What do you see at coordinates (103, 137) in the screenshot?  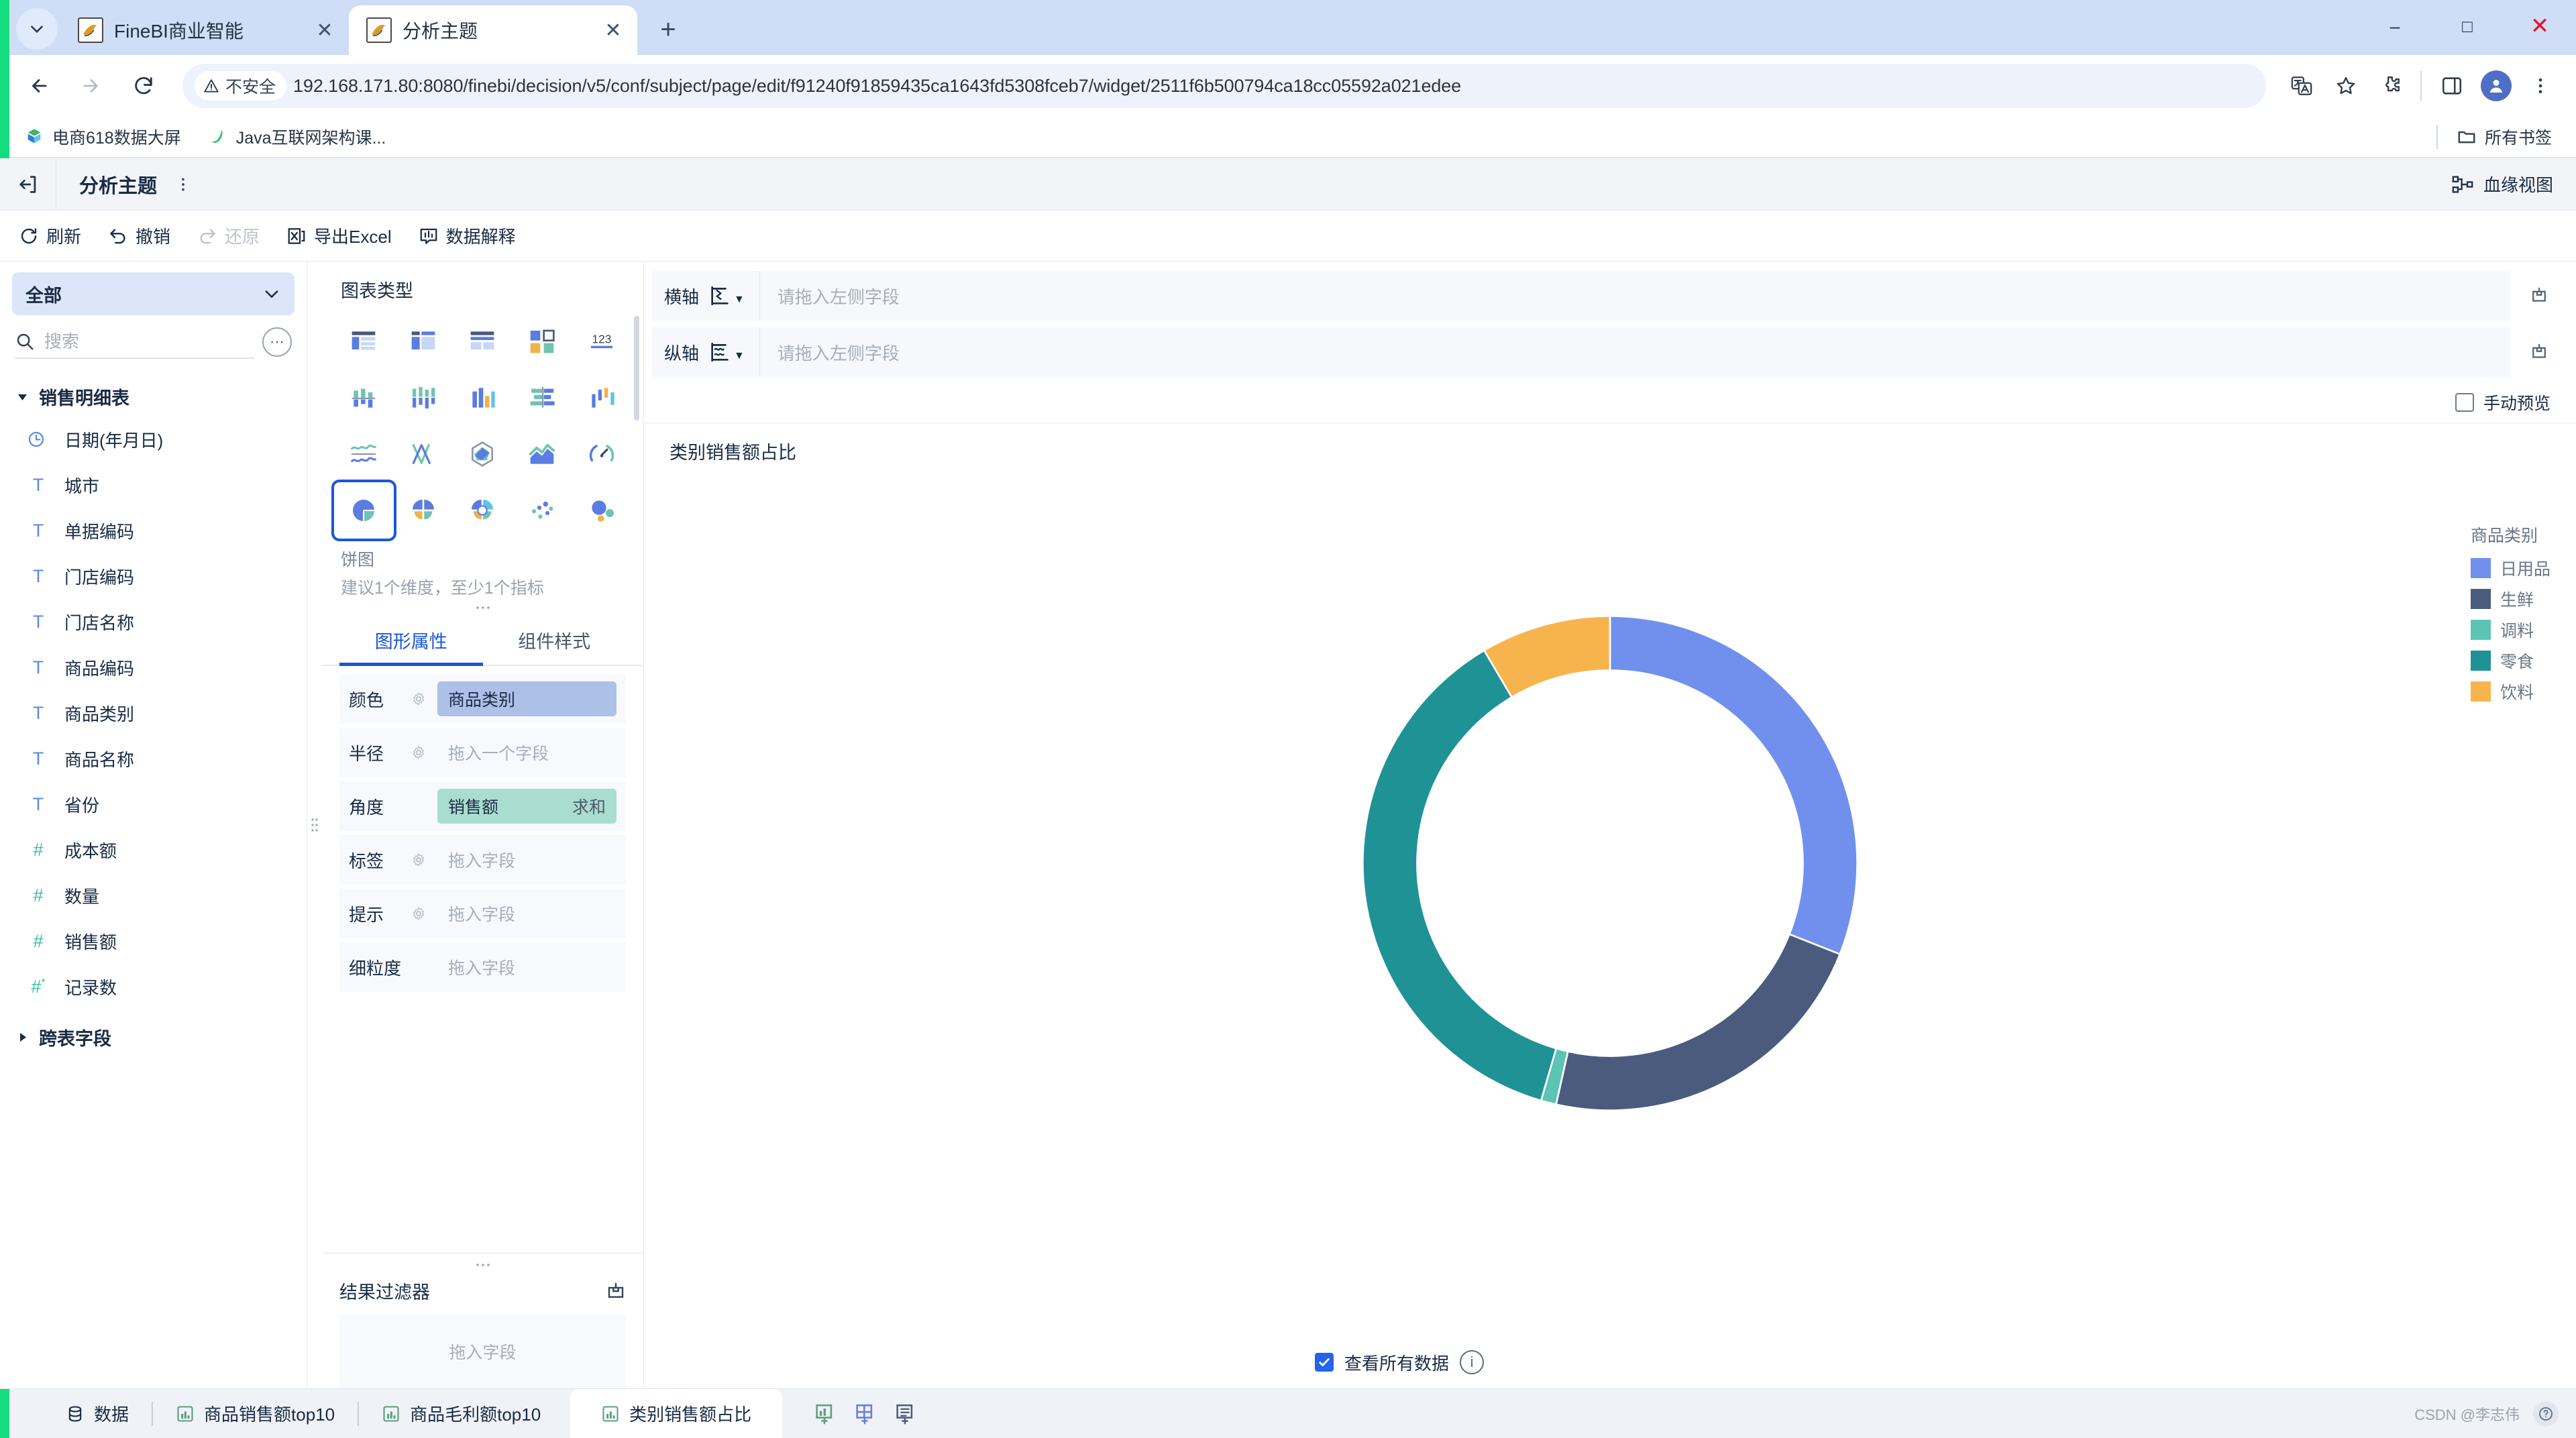 I see `bookmark-item: 电商618数据大屏` at bounding box center [103, 137].